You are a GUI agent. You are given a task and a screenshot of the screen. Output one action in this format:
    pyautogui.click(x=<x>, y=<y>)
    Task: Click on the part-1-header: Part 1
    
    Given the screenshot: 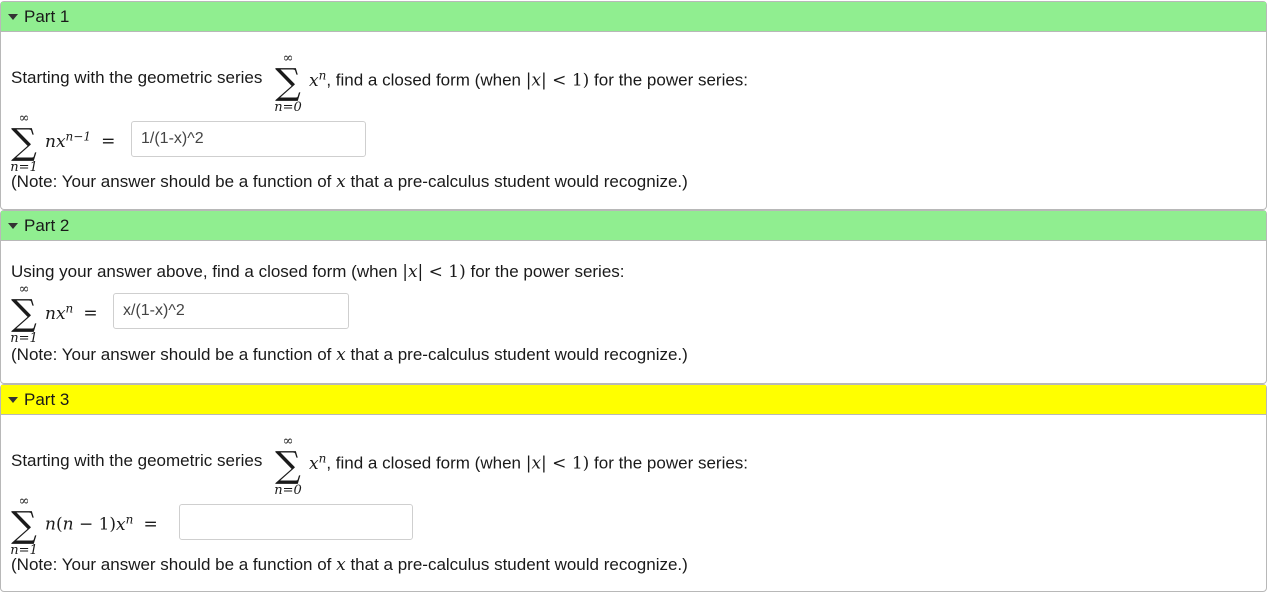 What is the action you would take?
    pyautogui.click(x=633, y=17)
    